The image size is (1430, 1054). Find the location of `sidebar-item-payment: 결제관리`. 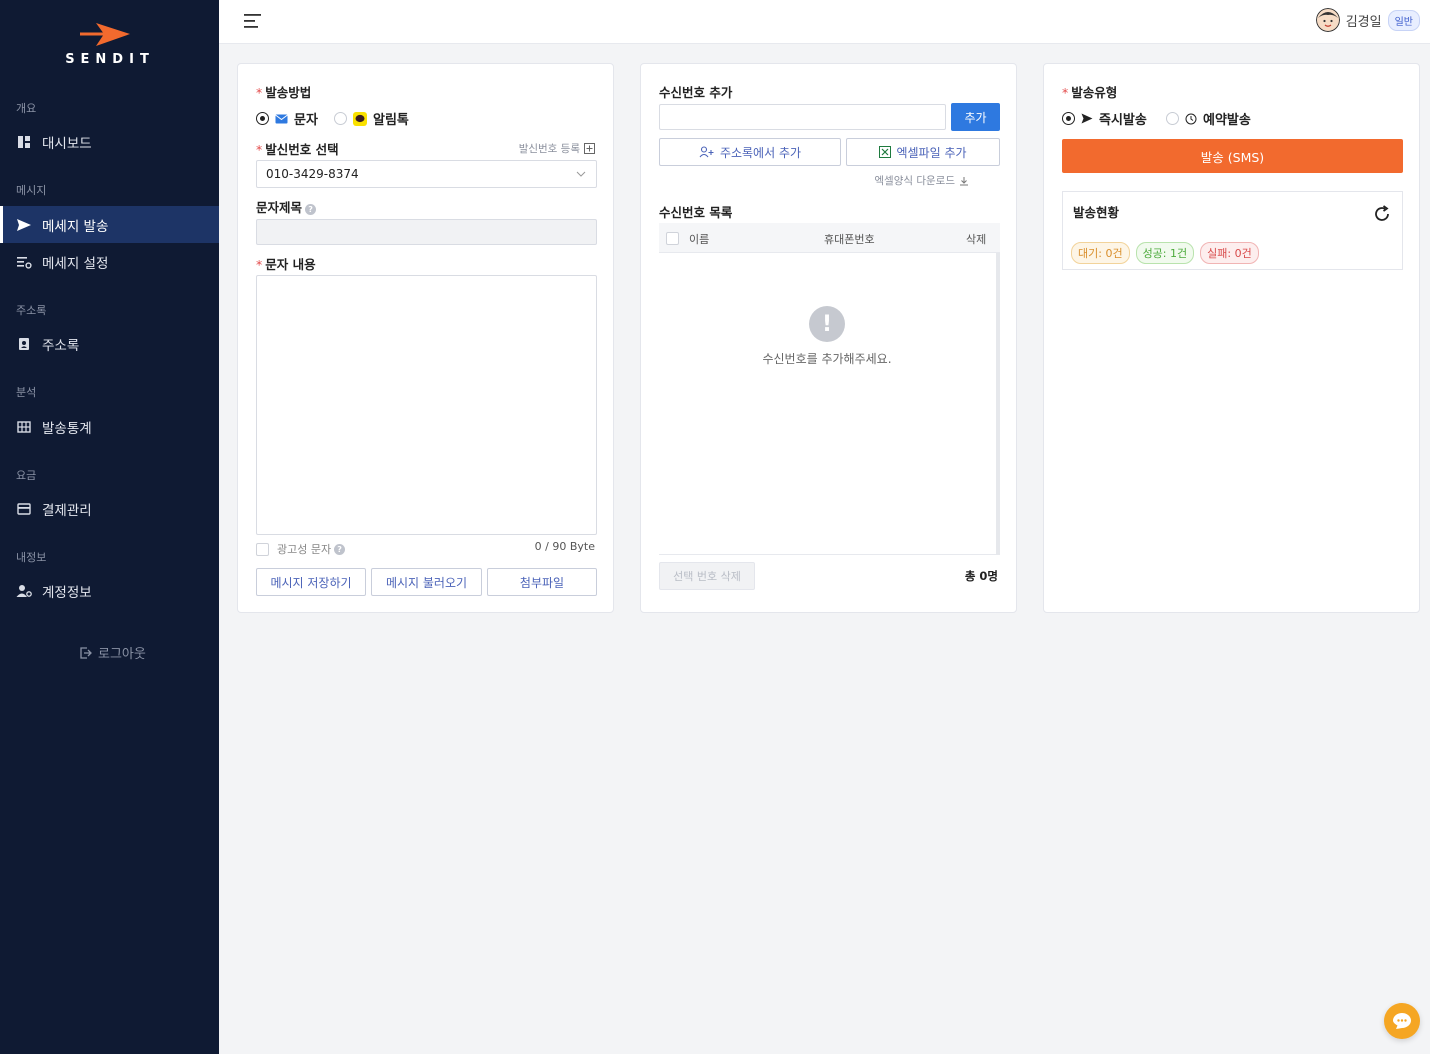

sidebar-item-payment: 결제관리 is located at coordinates (109, 508).